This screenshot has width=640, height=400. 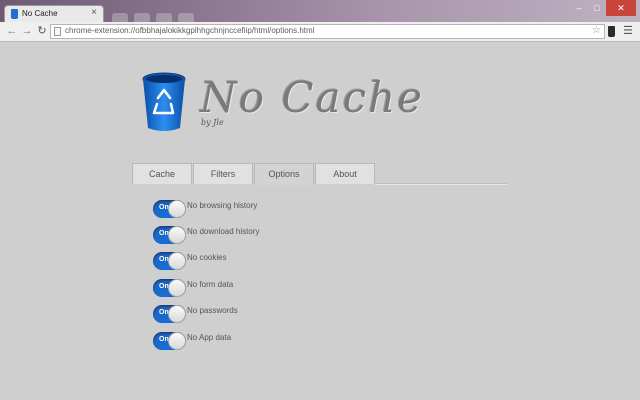 I want to click on page-icon, so click(x=57, y=31).